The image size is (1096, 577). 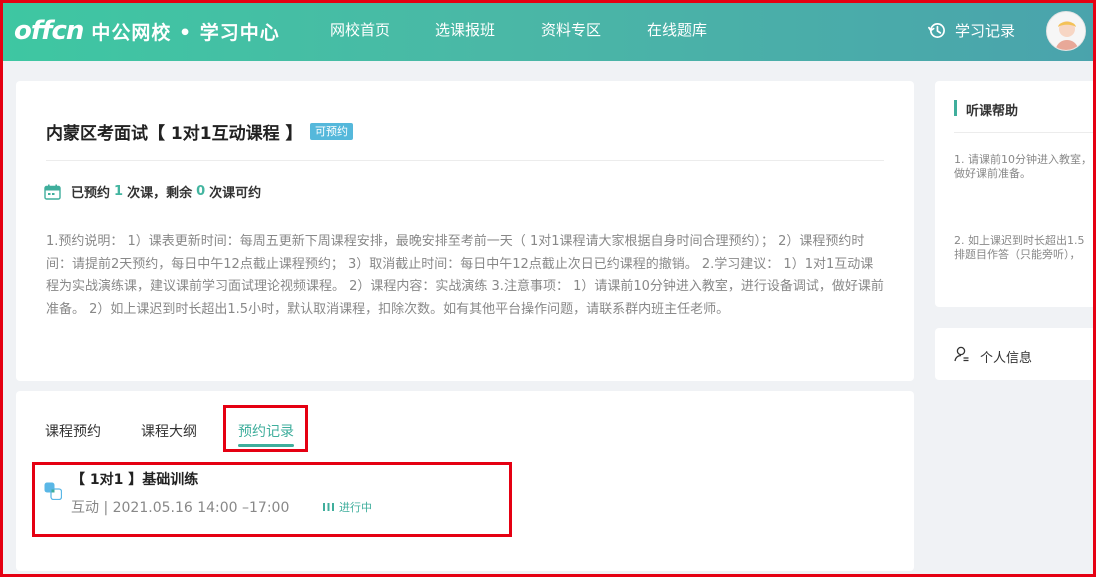 I want to click on help-item: 2. 如上课迟到时长超出1.5 排题目作答（只能旁听），, so click(x=1025, y=248).